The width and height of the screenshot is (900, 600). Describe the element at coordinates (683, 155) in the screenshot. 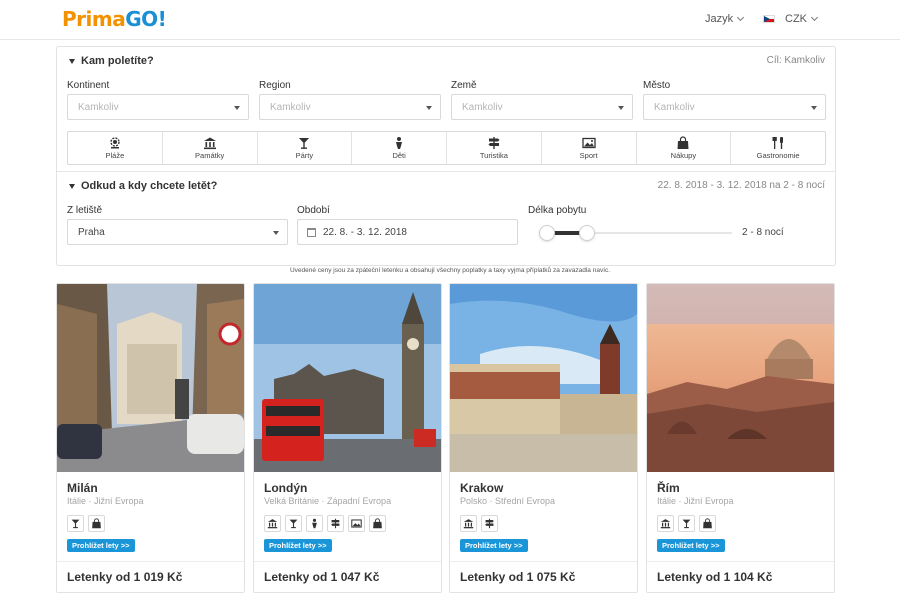

I see `category-label: Nákupy` at that location.